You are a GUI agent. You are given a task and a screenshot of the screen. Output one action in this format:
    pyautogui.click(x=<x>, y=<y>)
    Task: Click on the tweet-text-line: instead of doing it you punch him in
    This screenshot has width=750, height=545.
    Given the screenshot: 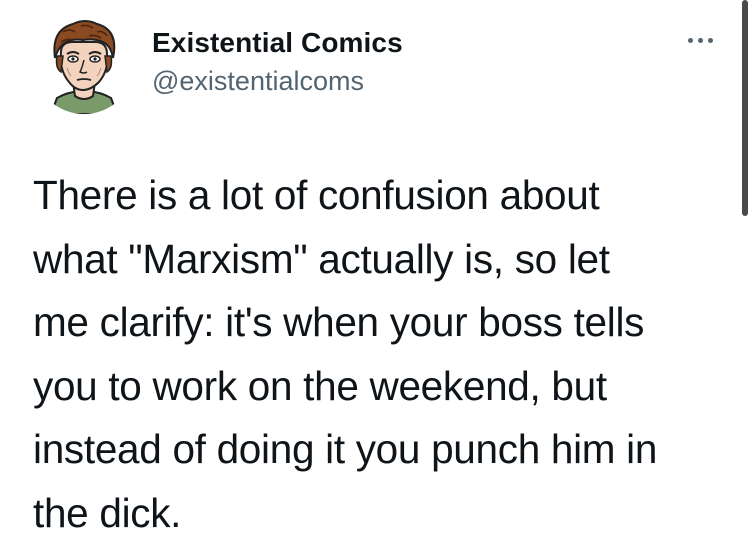 What is the action you would take?
    pyautogui.click(x=378, y=450)
    